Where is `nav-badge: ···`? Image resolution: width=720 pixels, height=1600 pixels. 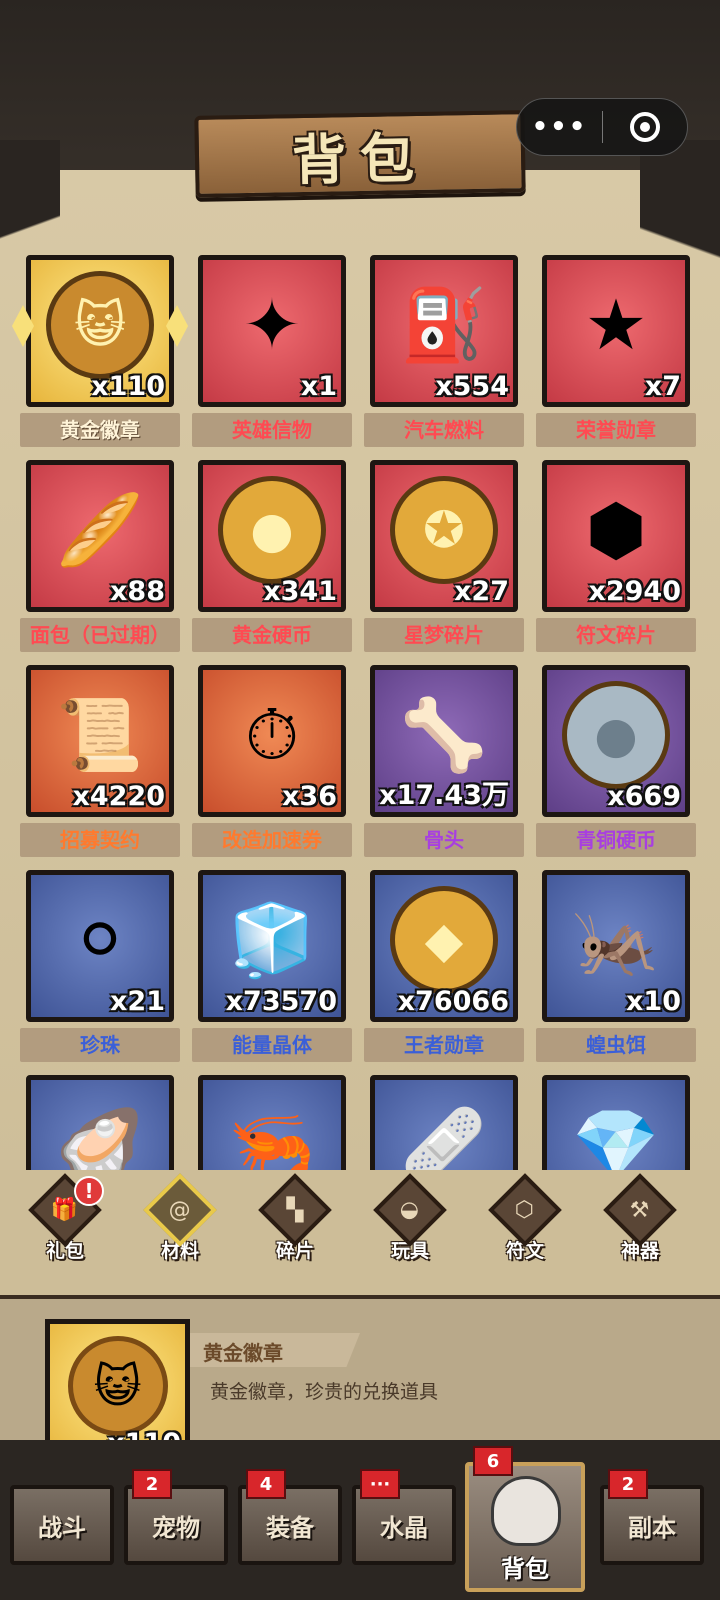
nav-badge: ··· is located at coordinates (380, 1484).